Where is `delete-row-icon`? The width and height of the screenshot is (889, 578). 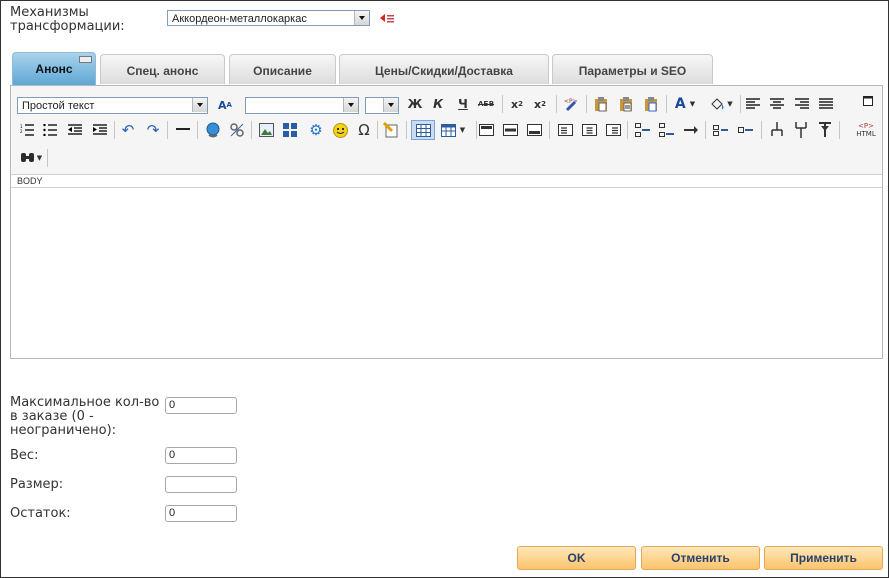 delete-row-icon is located at coordinates (691, 130).